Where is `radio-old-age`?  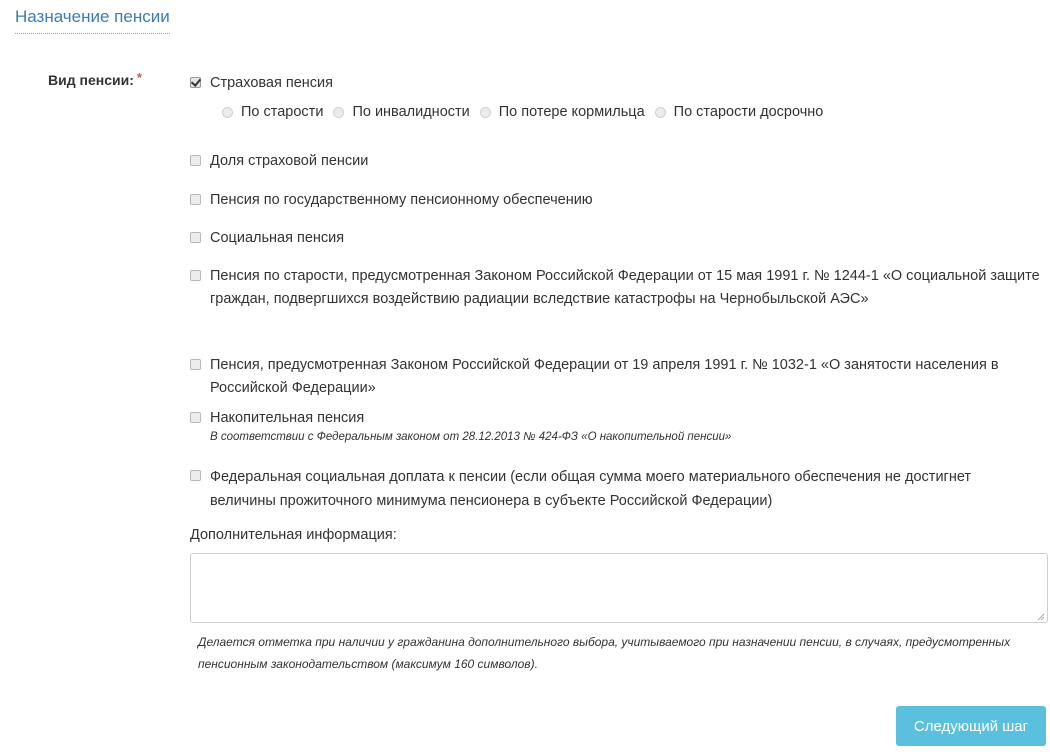 radio-old-age is located at coordinates (227, 112).